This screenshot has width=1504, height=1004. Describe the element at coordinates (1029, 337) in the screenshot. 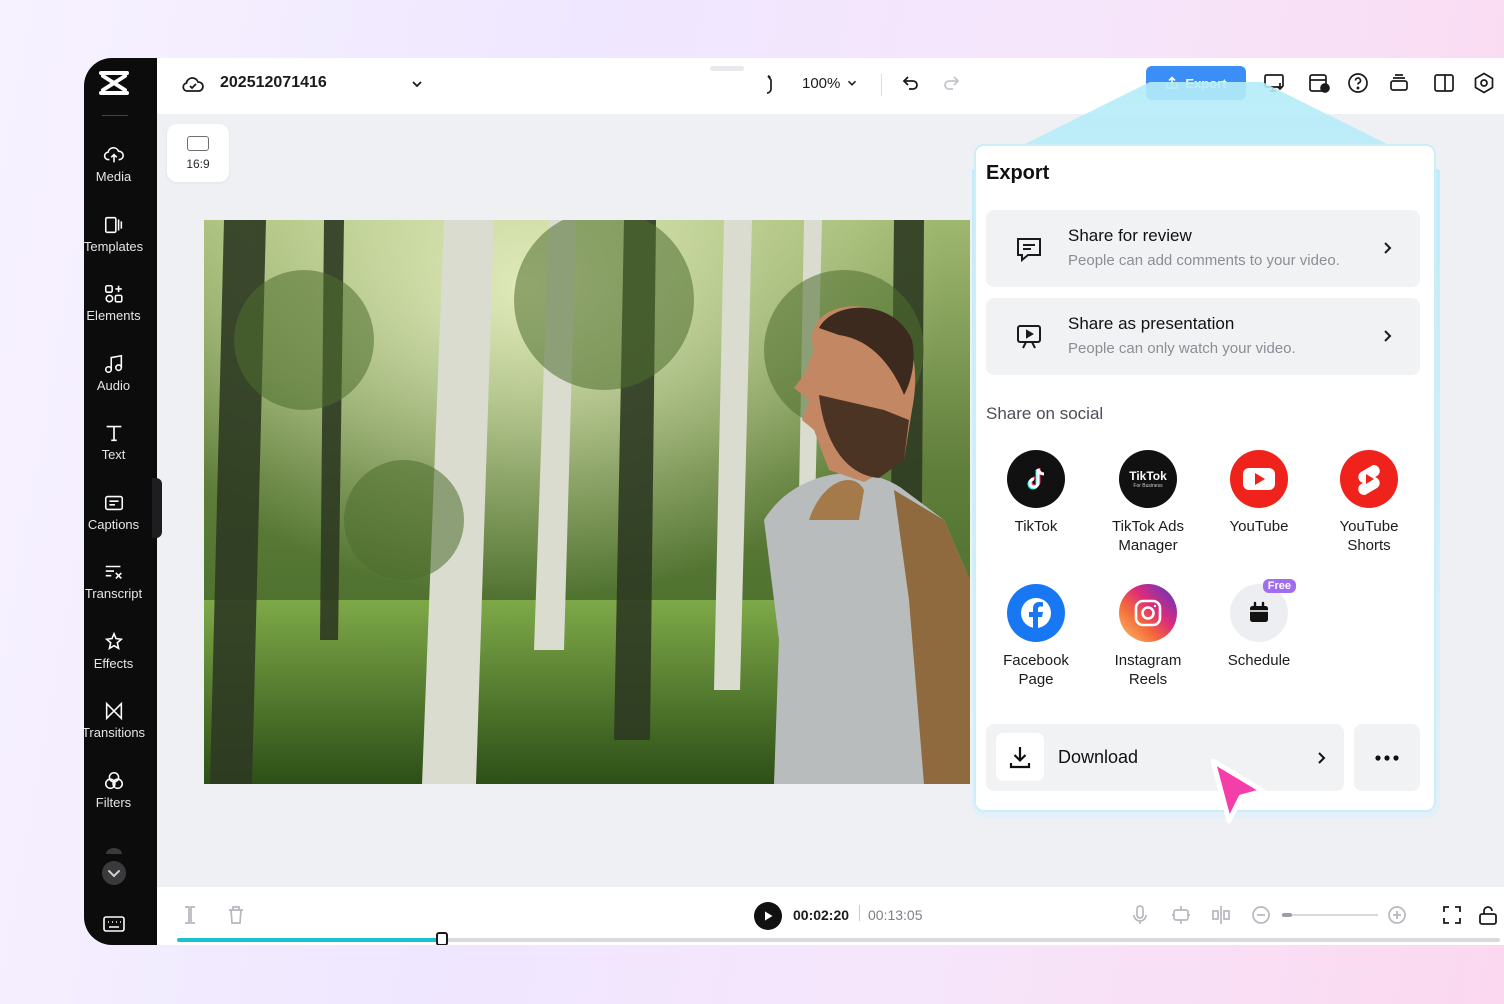

I see `presentation-icon` at that location.